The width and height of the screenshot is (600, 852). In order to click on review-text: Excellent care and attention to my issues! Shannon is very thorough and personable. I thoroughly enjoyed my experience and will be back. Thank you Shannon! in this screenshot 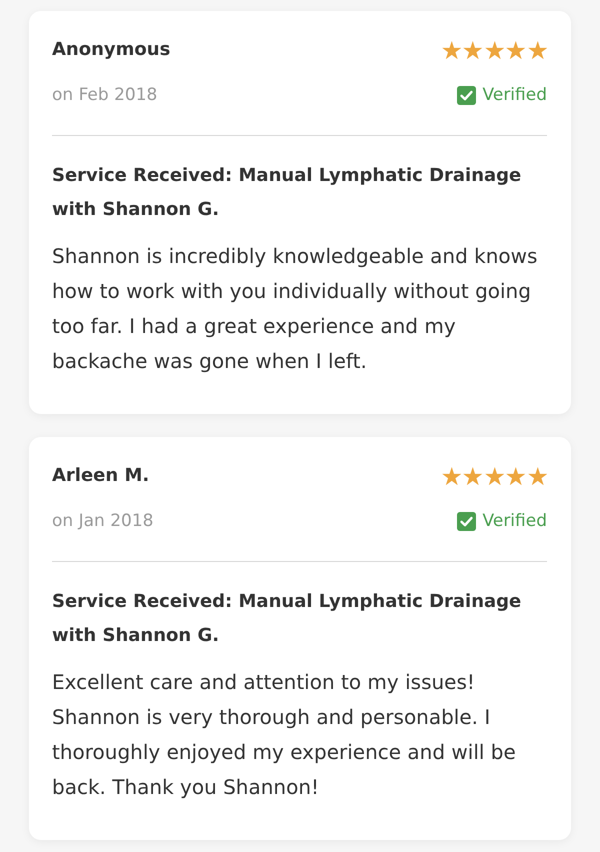, I will do `click(284, 735)`.